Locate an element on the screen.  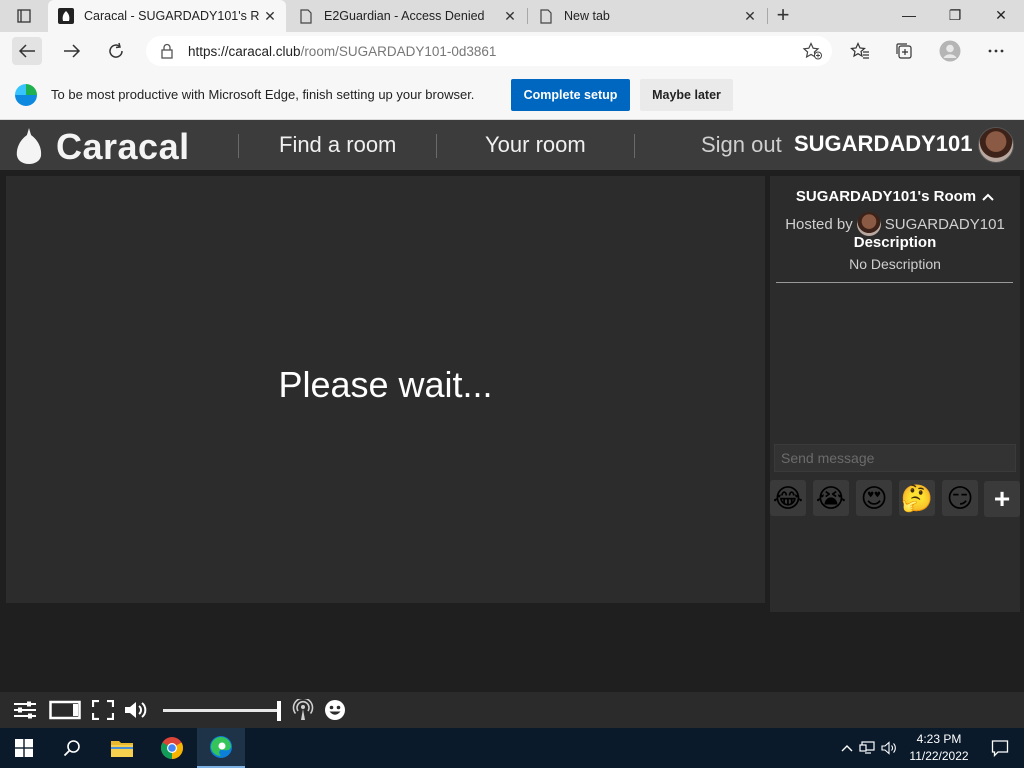
emoji-laughing-button: 😂 is located at coordinates (788, 498).